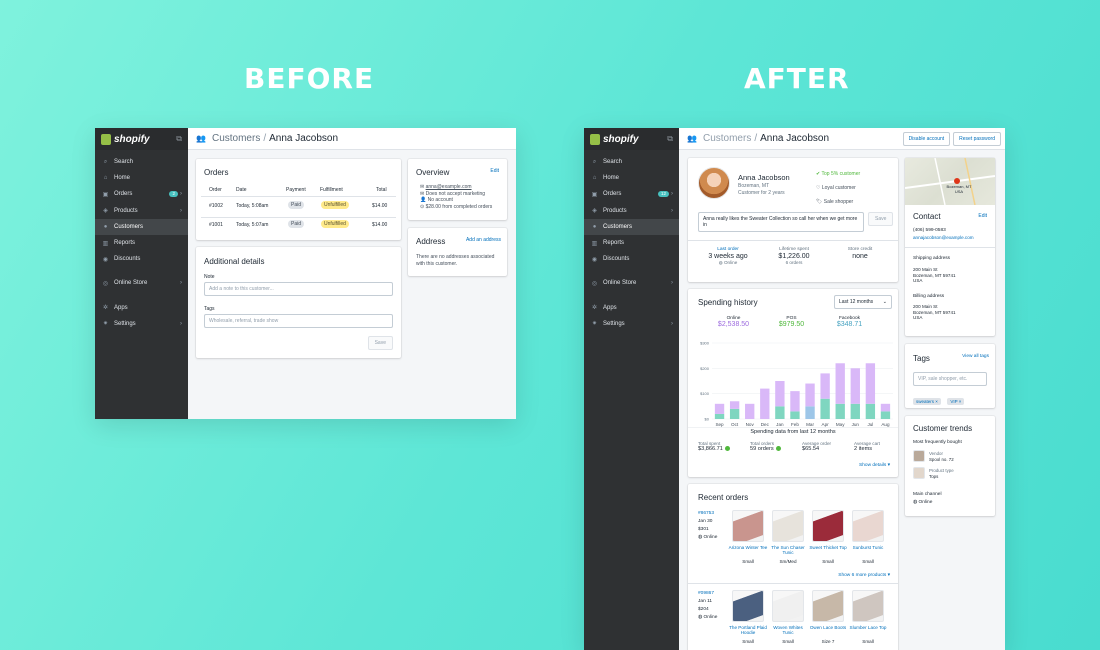  I want to click on order-link: #1002, so click(216, 206).